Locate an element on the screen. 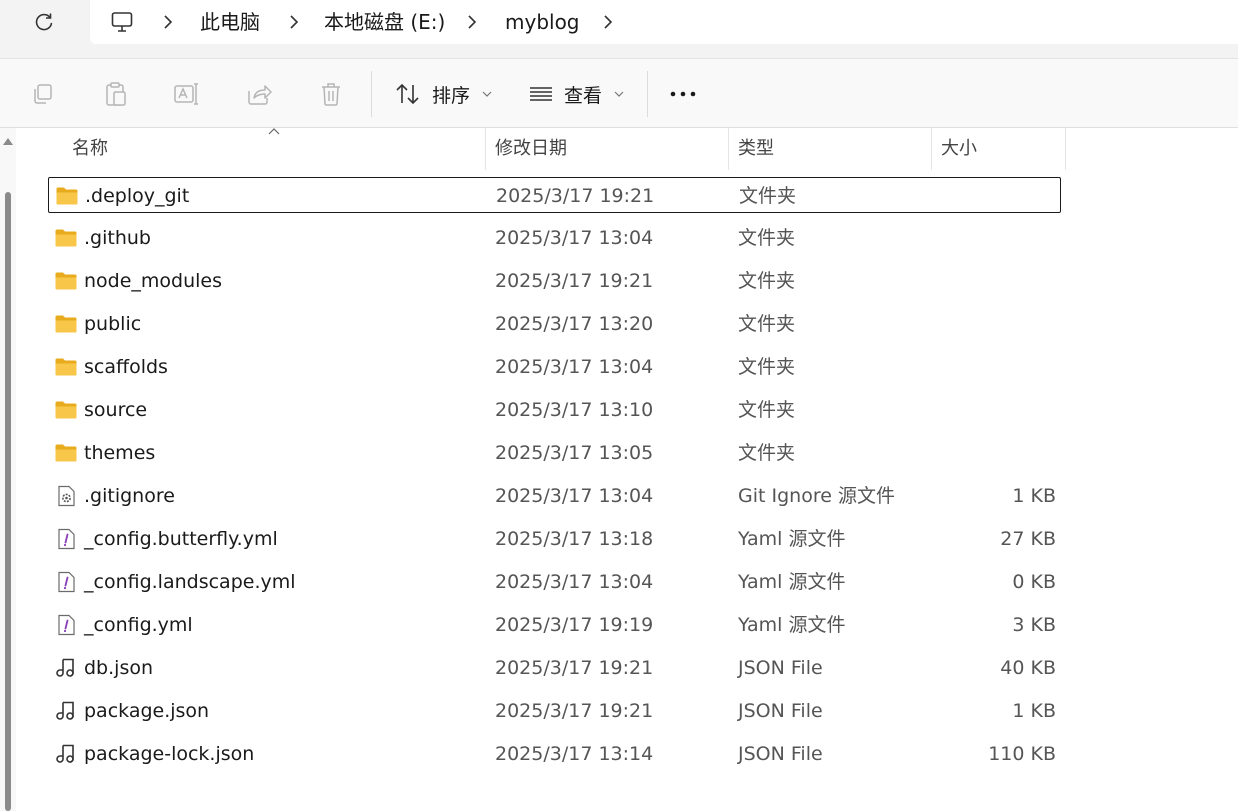  file-row: package.json 2025/3/17 19:21 JSON File 1 KB is located at coordinates (554, 711).